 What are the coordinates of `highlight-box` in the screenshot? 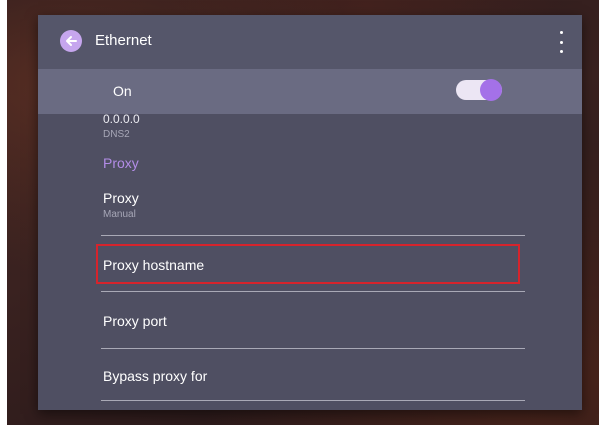 It's located at (308, 264).